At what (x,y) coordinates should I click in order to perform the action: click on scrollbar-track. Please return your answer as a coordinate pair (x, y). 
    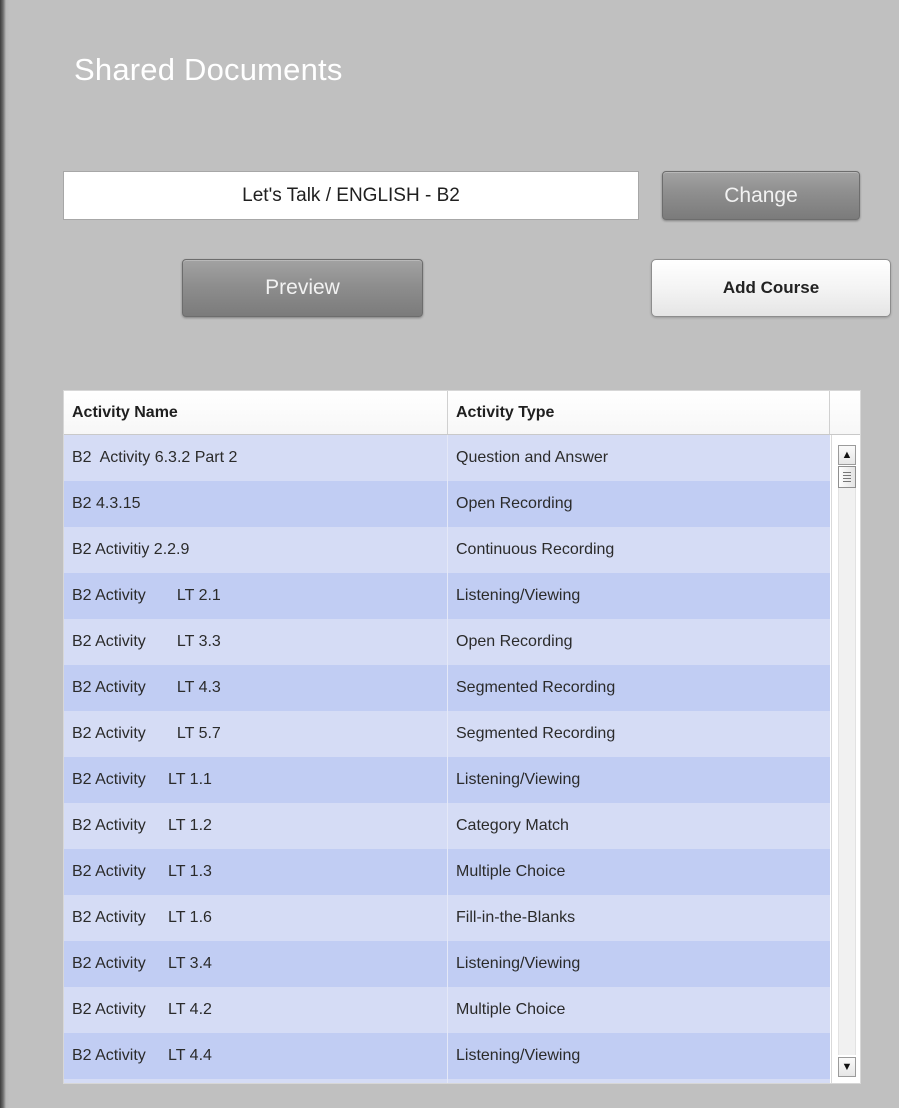
    Looking at the image, I should click on (847, 771).